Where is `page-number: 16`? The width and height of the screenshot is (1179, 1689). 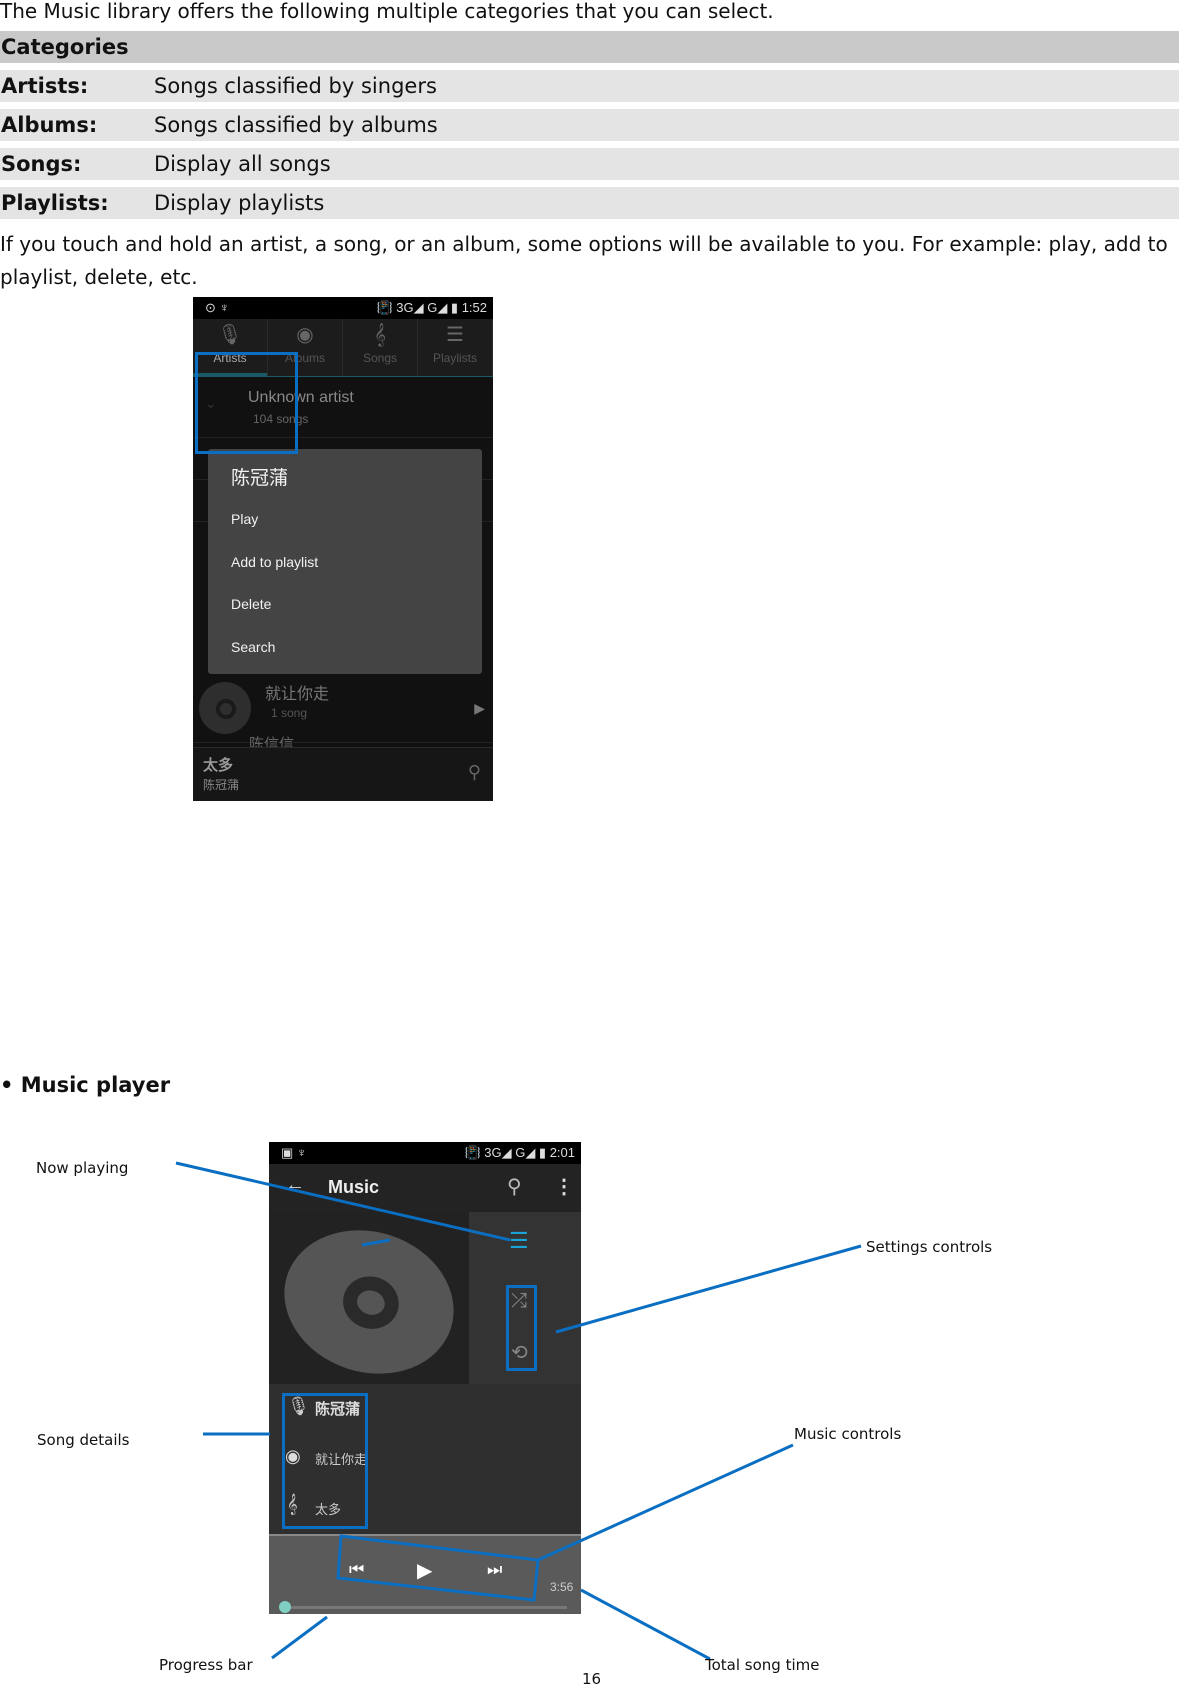
page-number: 16 is located at coordinates (592, 1679).